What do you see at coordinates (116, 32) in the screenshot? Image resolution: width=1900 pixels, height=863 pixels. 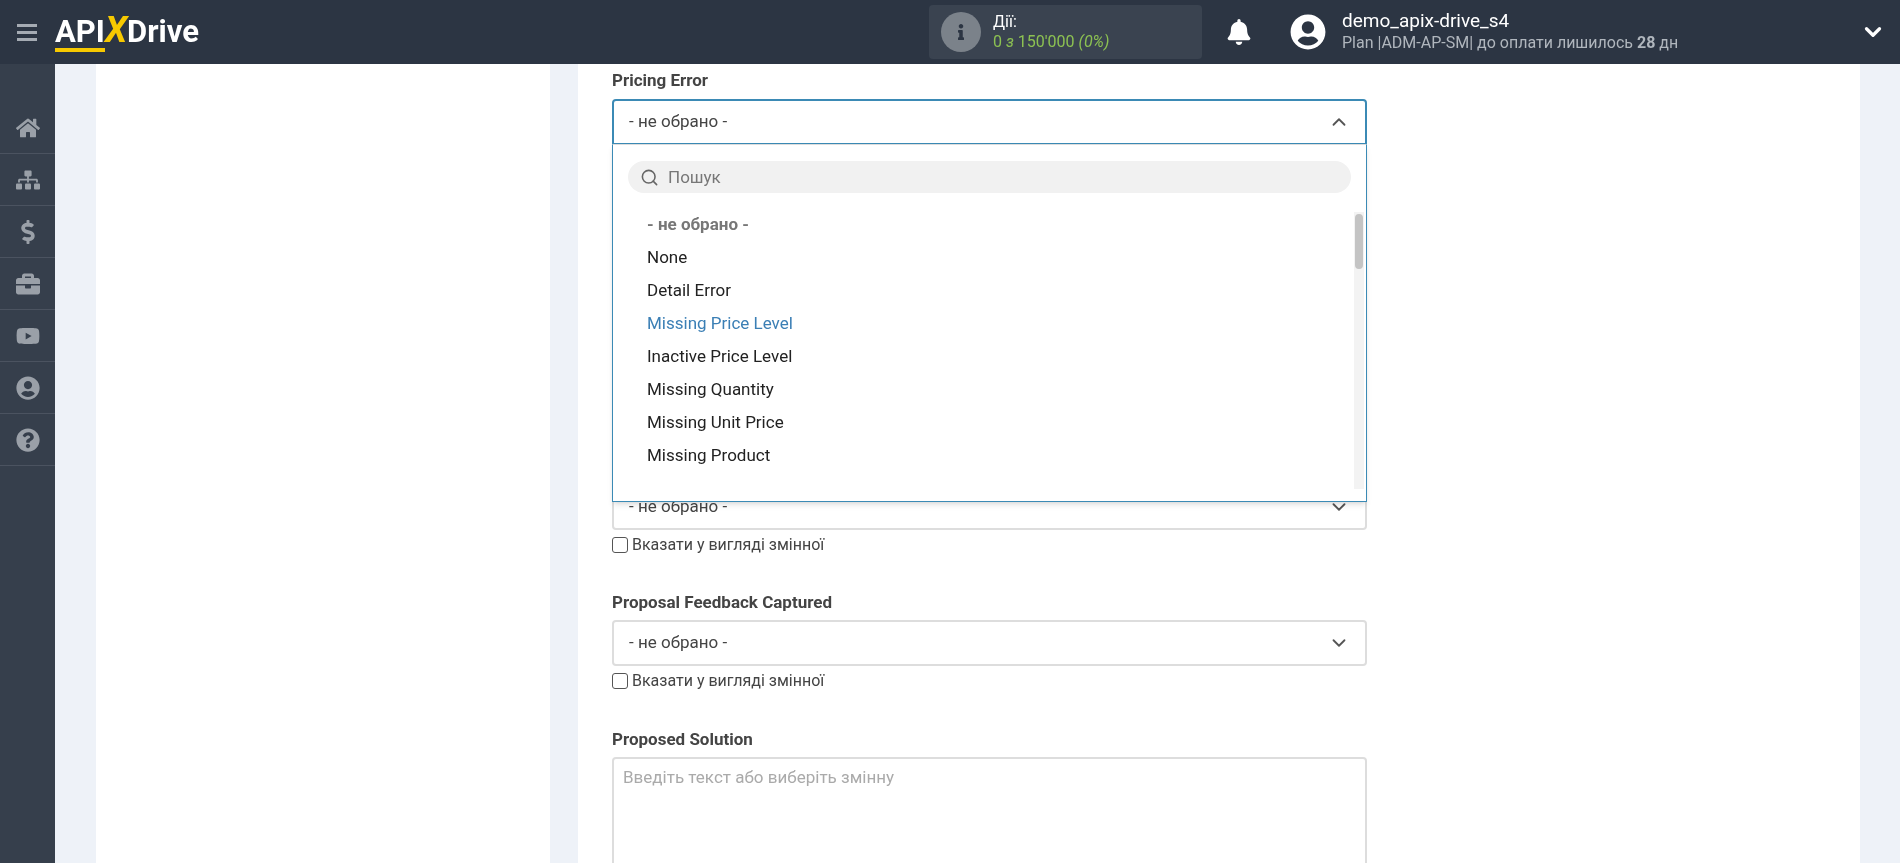 I see `logo-mark: X` at bounding box center [116, 32].